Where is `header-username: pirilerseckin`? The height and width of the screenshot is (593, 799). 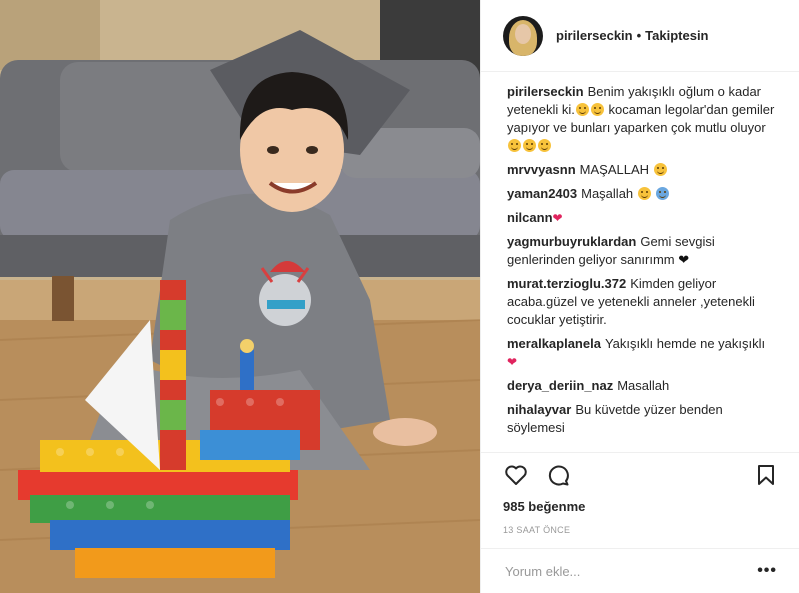
header-username: pirilerseckin is located at coordinates (594, 35).